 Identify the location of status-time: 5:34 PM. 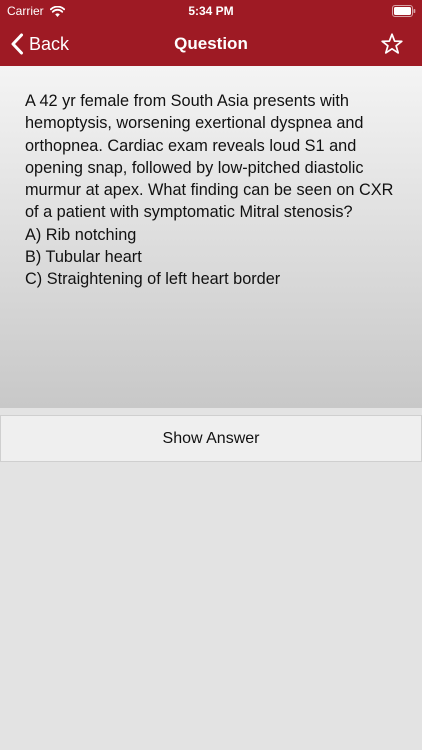
(211, 11).